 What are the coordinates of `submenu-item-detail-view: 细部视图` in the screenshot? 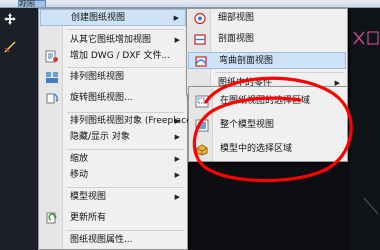 It's located at (267, 18).